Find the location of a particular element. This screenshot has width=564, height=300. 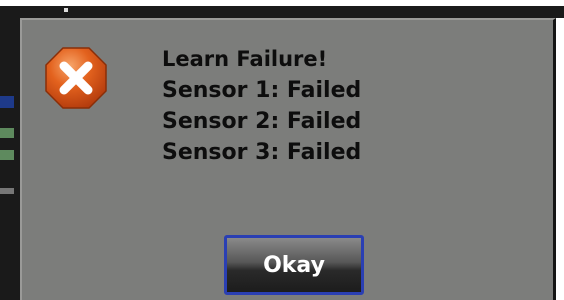

background-indicator-grey is located at coordinates (7, 191).